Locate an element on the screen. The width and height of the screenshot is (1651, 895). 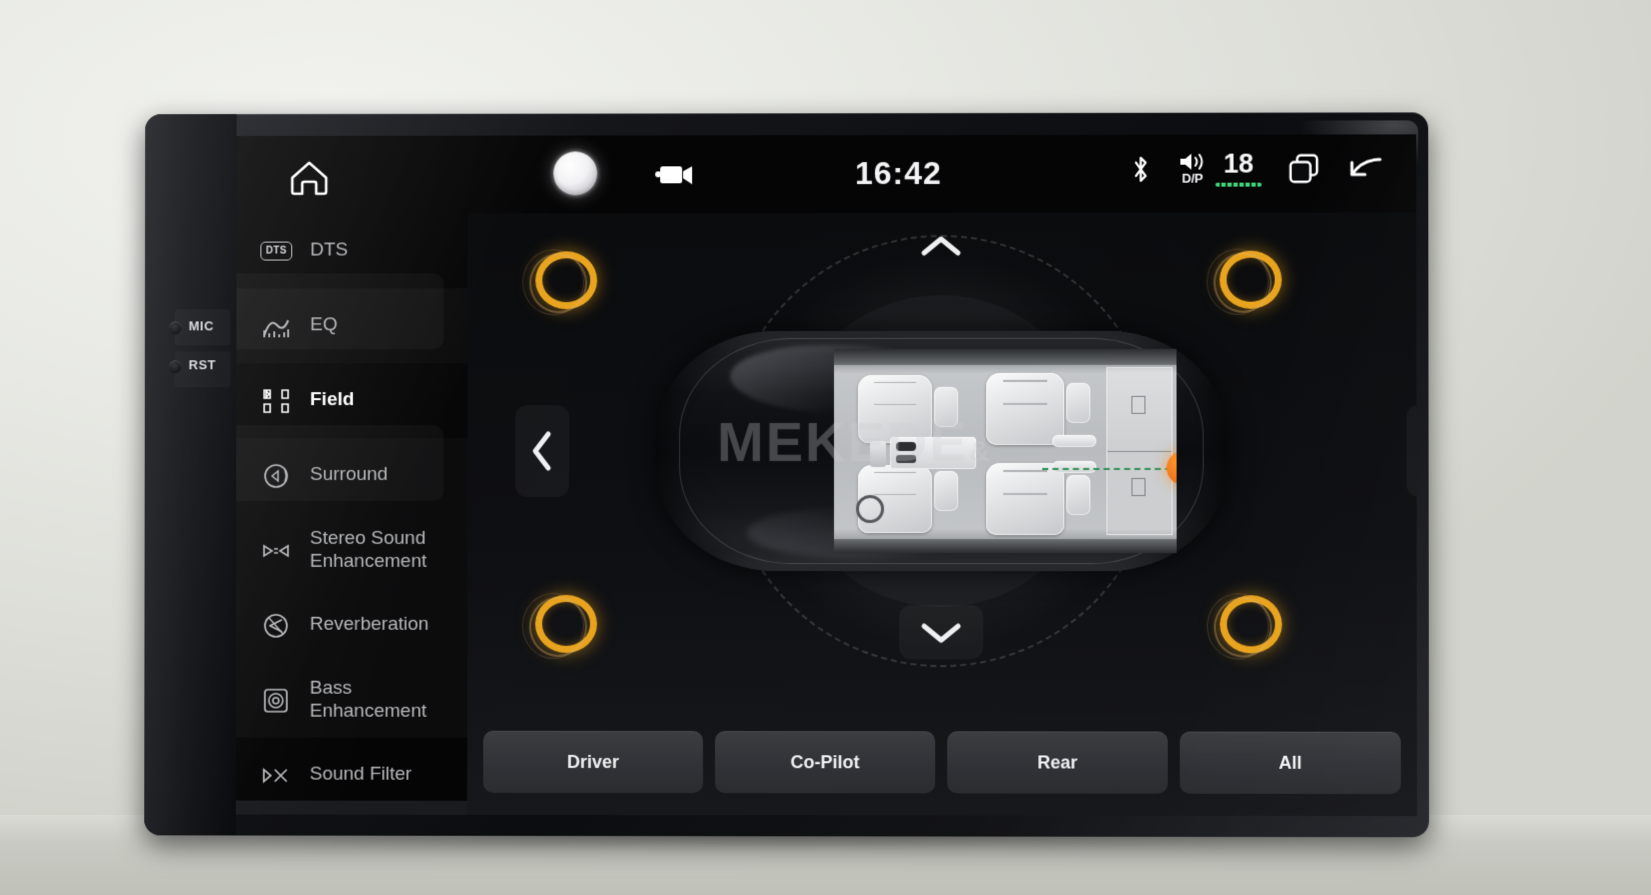
sidebar-item-label: DTS is located at coordinates (329, 250).